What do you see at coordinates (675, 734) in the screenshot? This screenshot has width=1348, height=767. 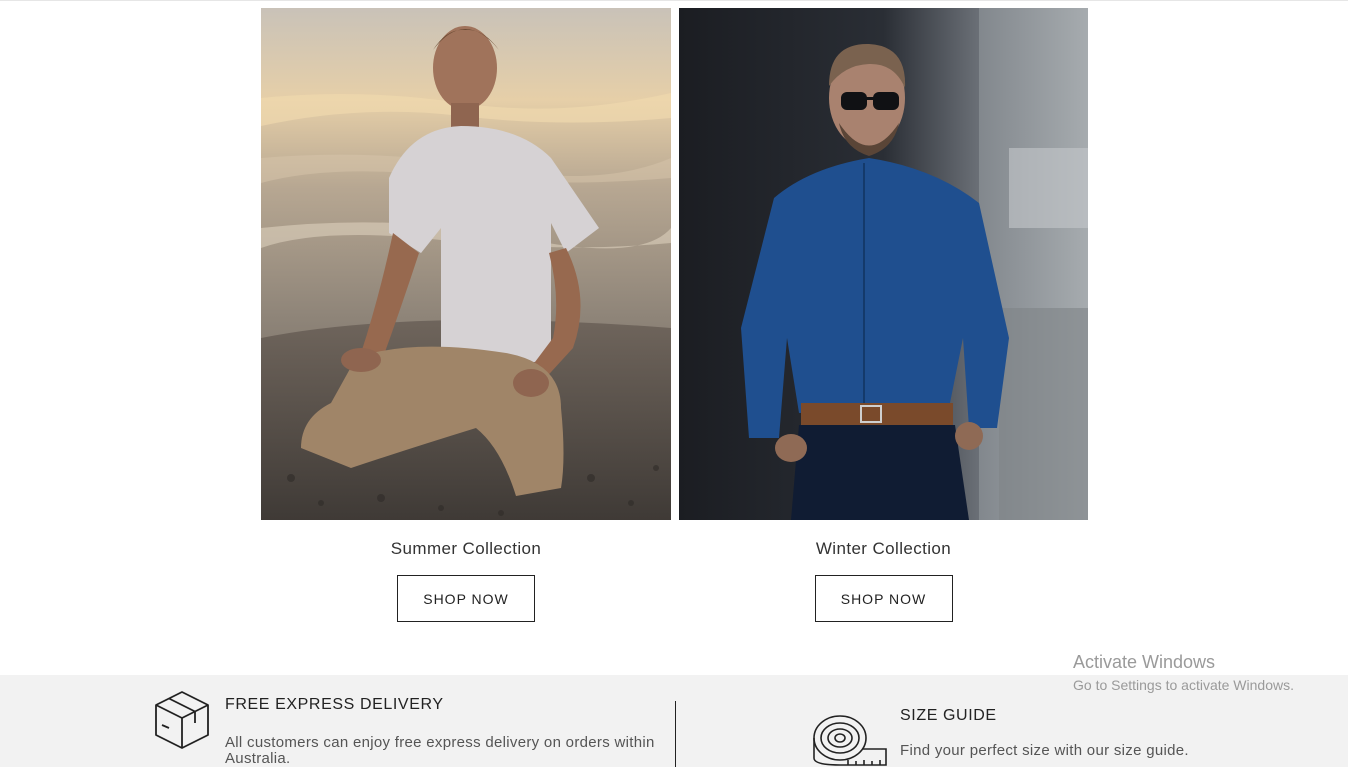 I see `features-divider` at bounding box center [675, 734].